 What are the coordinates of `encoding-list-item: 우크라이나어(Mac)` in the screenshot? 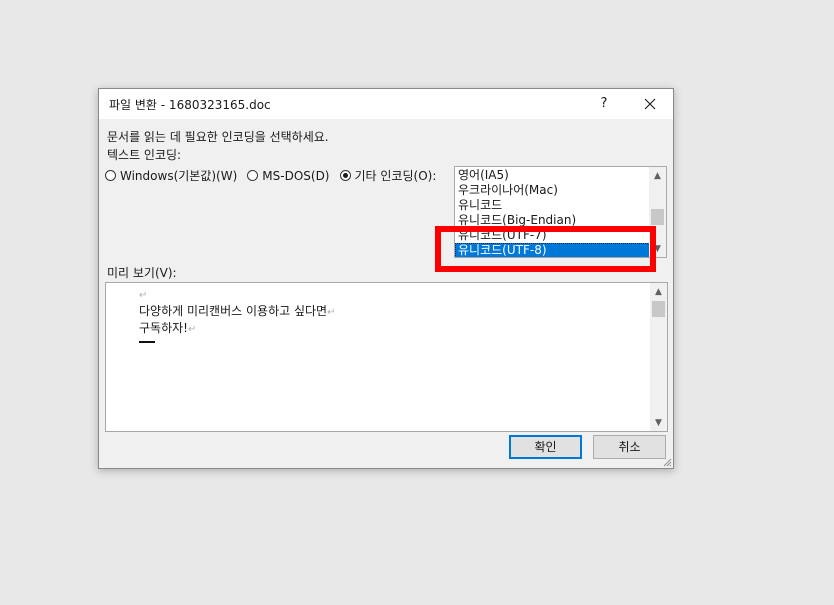 It's located at (552, 190).